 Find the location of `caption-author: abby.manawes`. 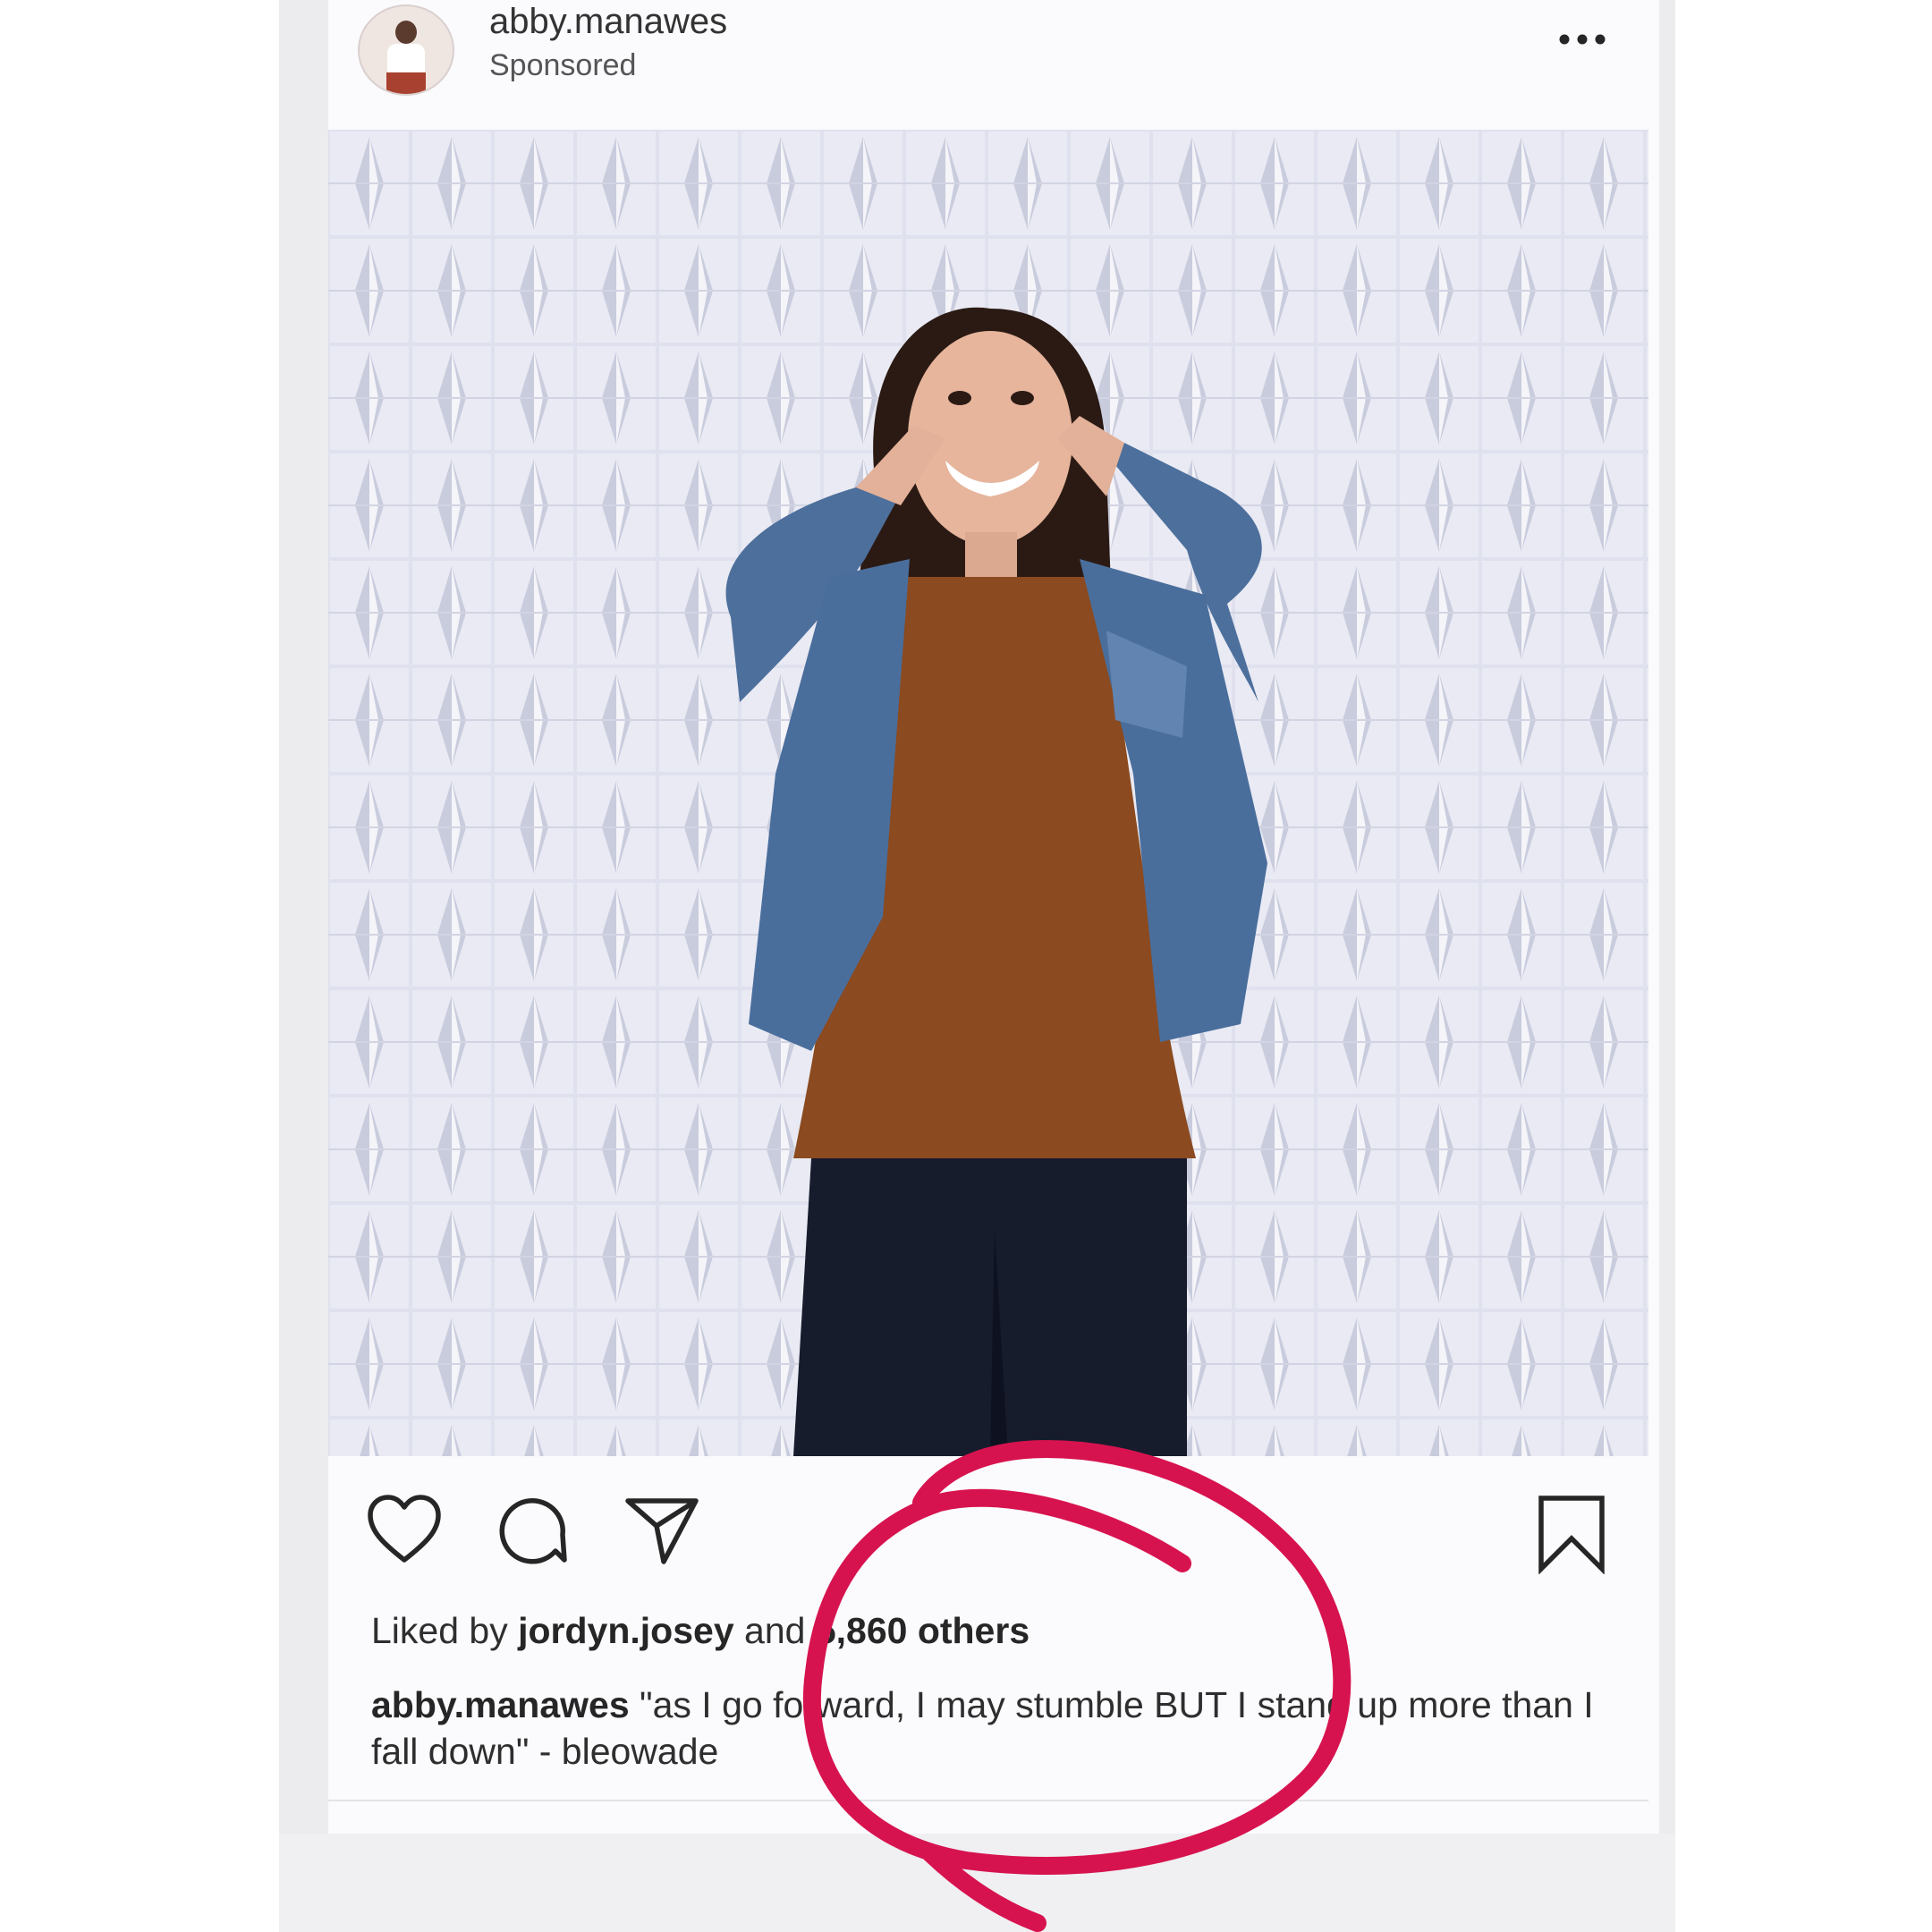

caption-author: abby.manawes is located at coordinates (500, 1704).